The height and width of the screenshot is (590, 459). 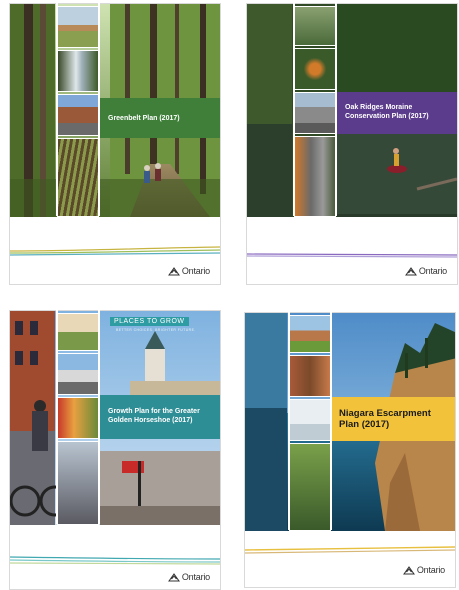 I want to click on town-street-photo-tile, so click(x=78, y=115).